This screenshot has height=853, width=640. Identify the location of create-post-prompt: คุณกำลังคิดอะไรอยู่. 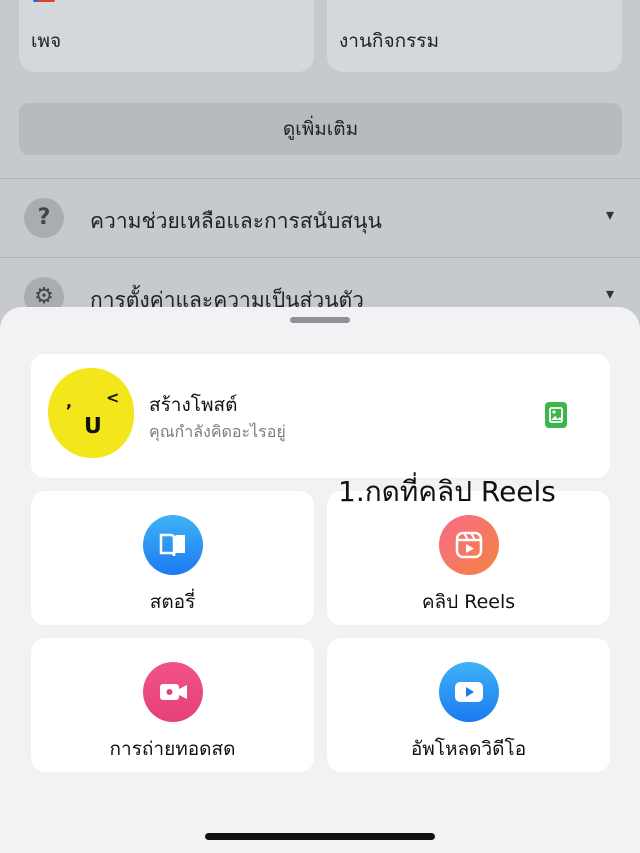
(217, 431).